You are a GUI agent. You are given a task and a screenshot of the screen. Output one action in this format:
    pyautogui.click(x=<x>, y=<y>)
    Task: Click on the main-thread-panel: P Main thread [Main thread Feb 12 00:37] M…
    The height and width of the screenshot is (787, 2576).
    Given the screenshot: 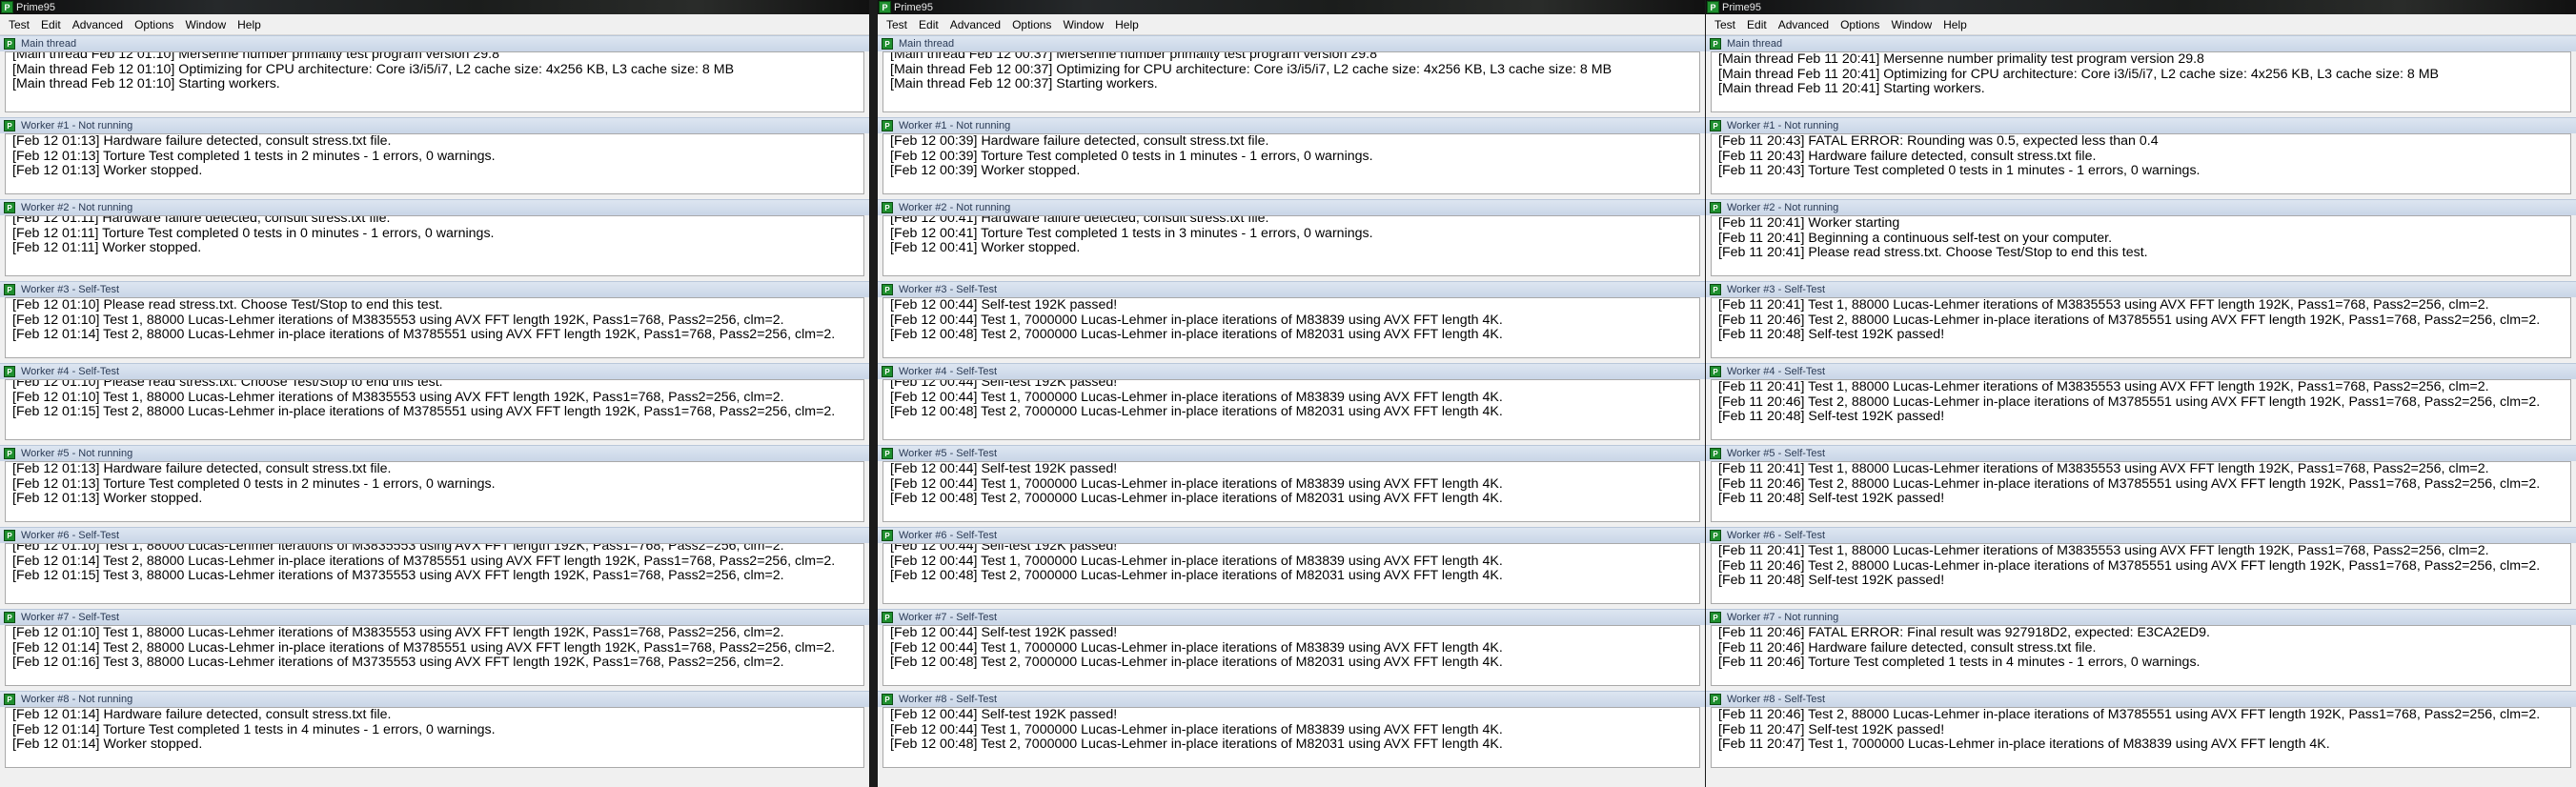 What is the action you would take?
    pyautogui.click(x=1291, y=76)
    